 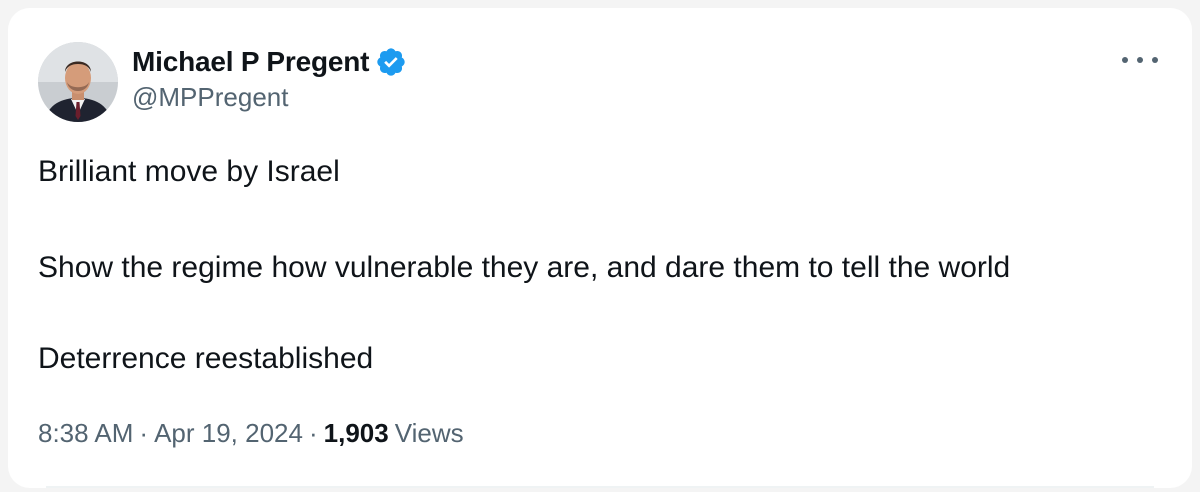 I want to click on tweet-time: 8:38 AM, so click(x=85, y=433).